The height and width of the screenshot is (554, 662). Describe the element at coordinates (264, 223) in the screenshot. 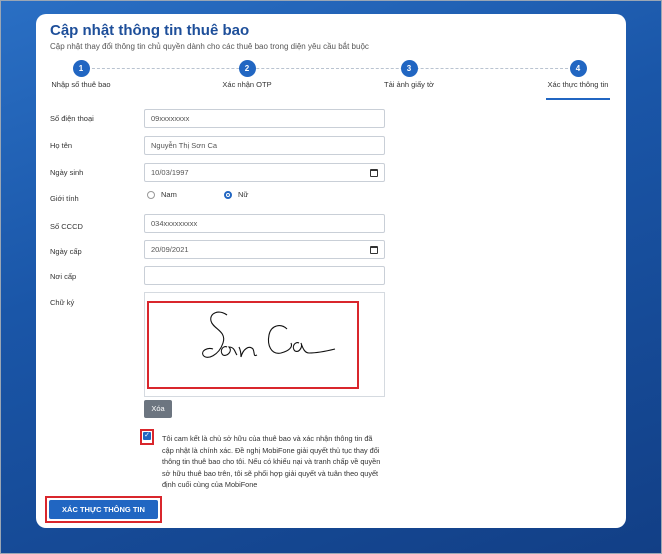

I see `cccd-field: 034xxxxxxxxx` at that location.